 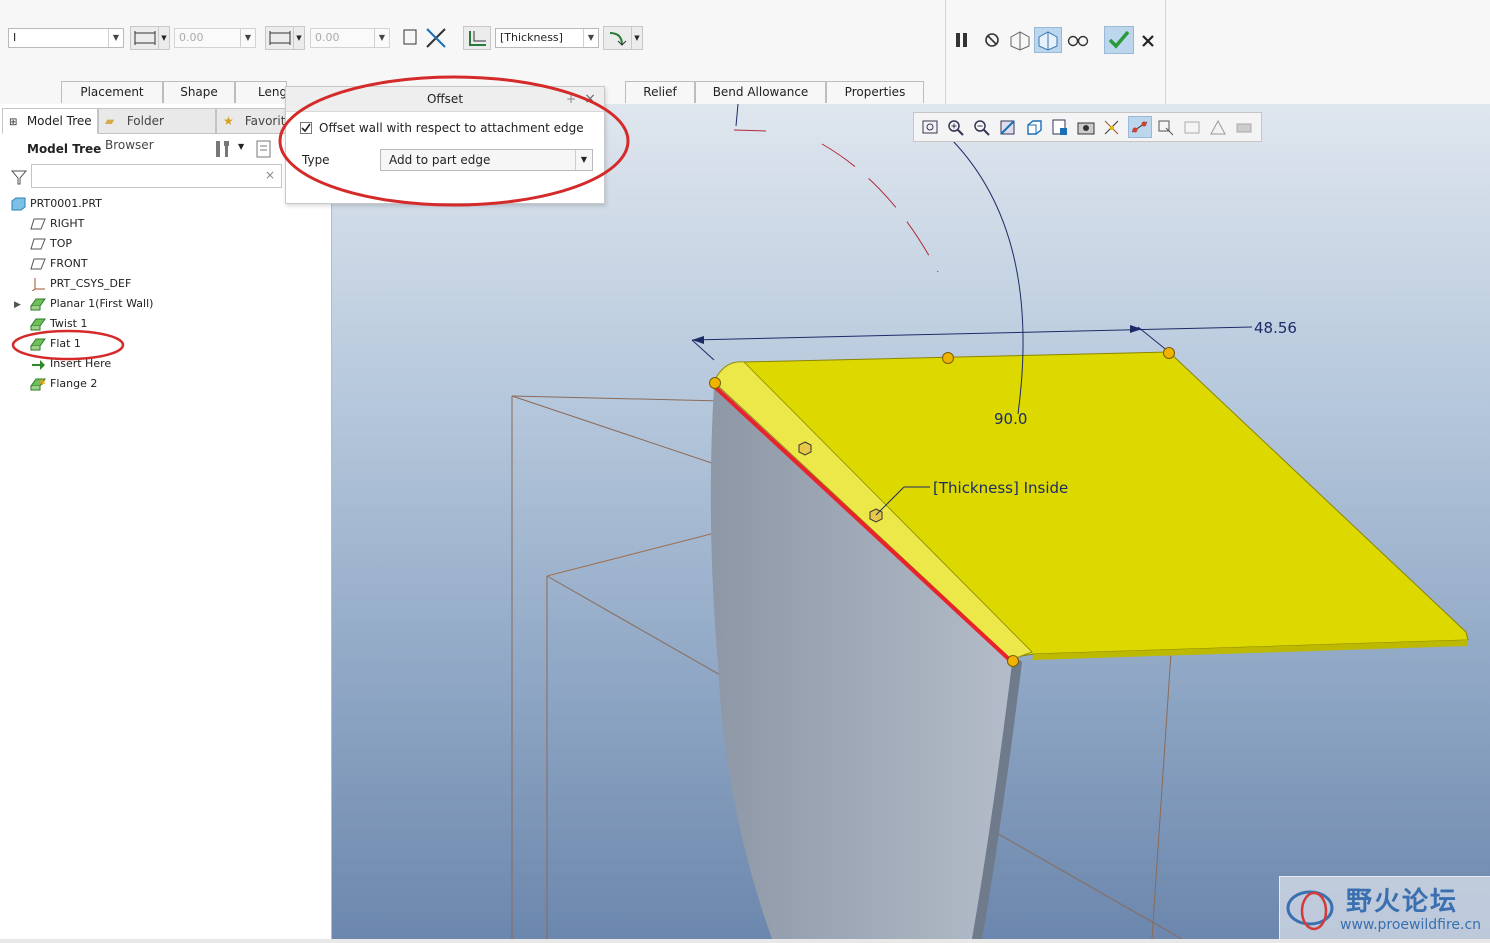 What do you see at coordinates (50, 121) in the screenshot?
I see `tab-model-tree: ⊞ Model Tree` at bounding box center [50, 121].